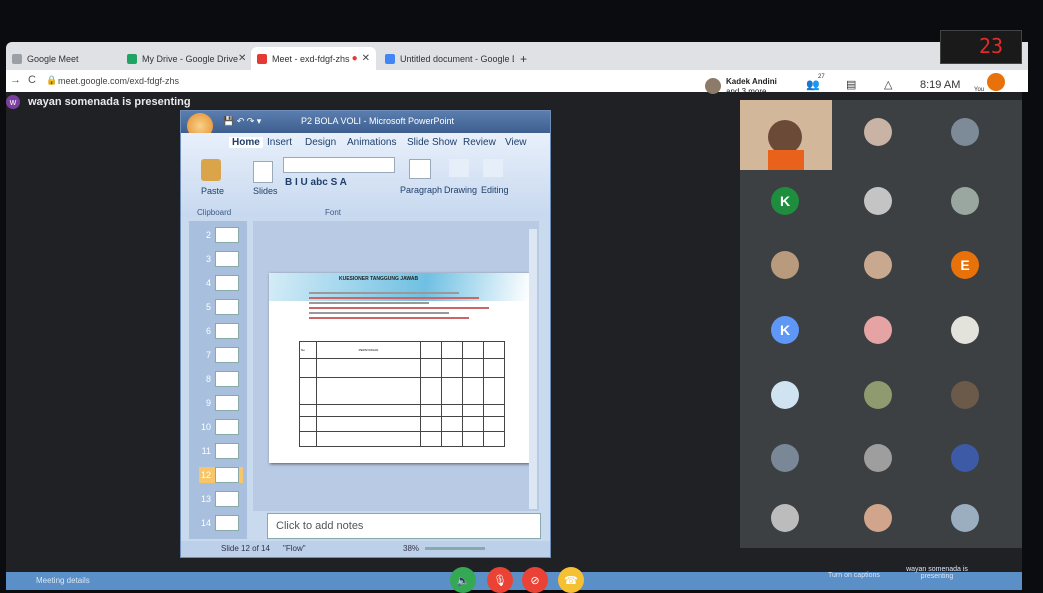 The width and height of the screenshot is (1043, 593). What do you see at coordinates (457, 58) in the screenshot?
I see `tab-label: Untitled document - Google Doc` at bounding box center [457, 58].